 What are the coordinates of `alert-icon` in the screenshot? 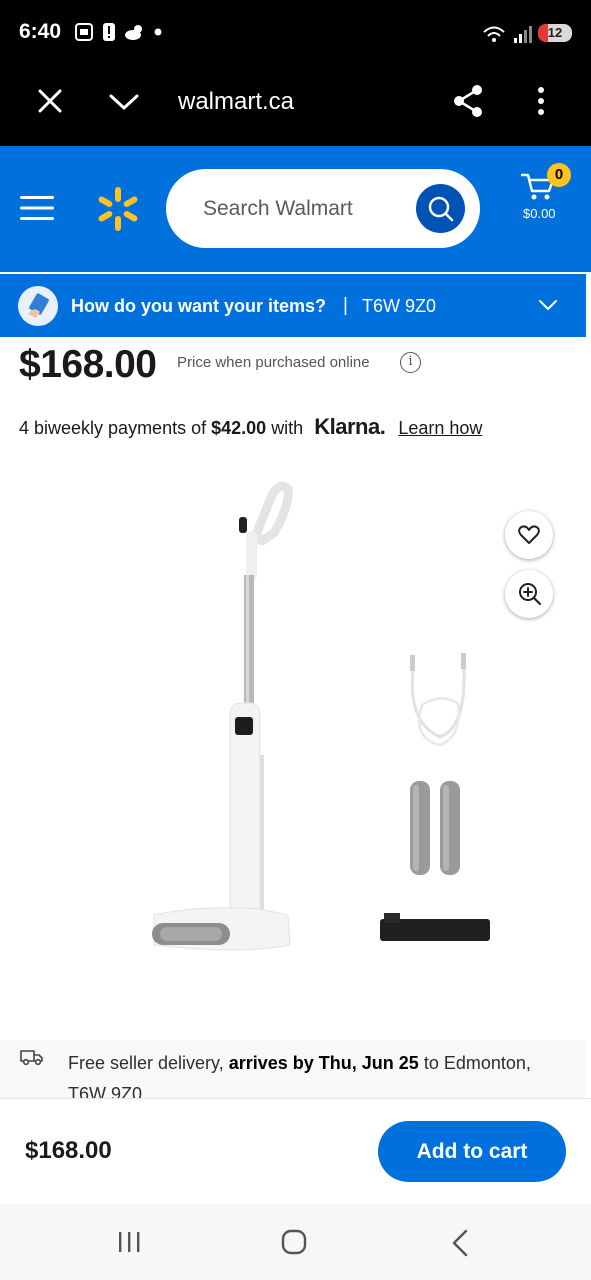 It's located at (109, 32).